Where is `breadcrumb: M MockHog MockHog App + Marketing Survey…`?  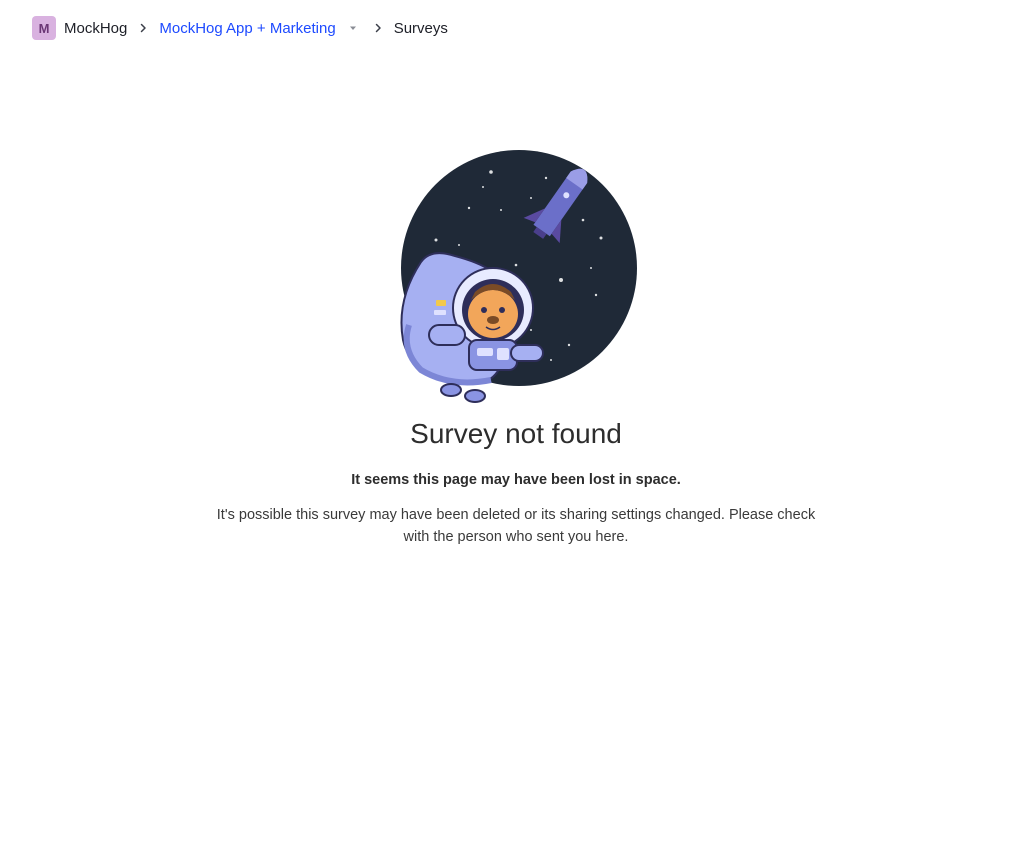
breadcrumb: M MockHog MockHog App + Marketing Survey… is located at coordinates (240, 28).